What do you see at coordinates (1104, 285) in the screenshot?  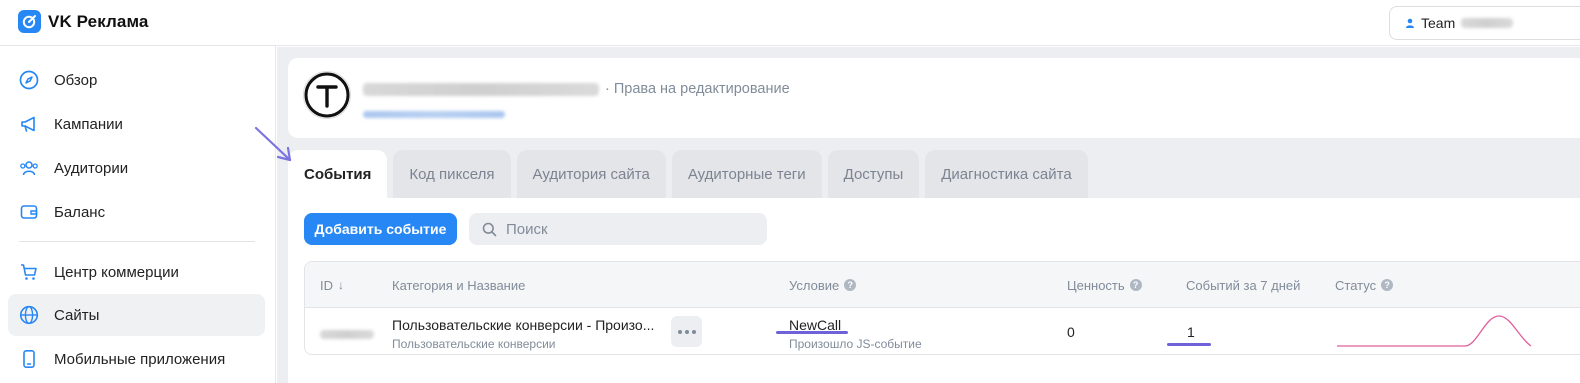 I see `column-header-value: Ценность ?` at bounding box center [1104, 285].